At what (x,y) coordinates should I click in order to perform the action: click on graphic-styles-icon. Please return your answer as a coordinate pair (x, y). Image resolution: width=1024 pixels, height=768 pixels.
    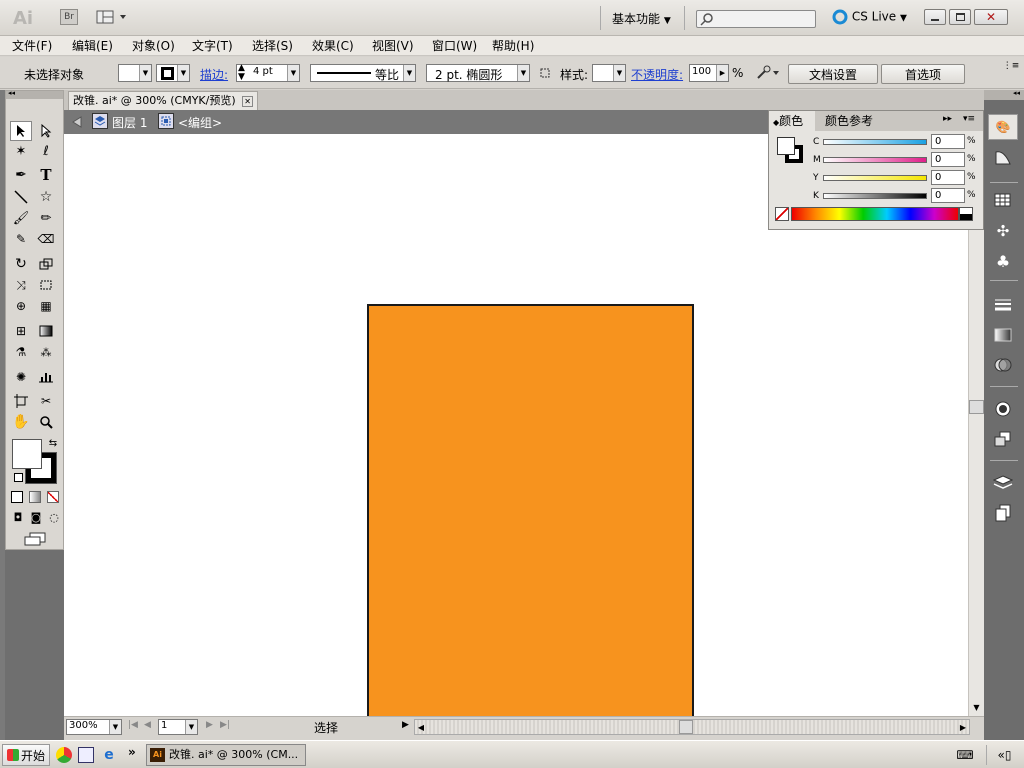
    Looking at the image, I should click on (1003, 439).